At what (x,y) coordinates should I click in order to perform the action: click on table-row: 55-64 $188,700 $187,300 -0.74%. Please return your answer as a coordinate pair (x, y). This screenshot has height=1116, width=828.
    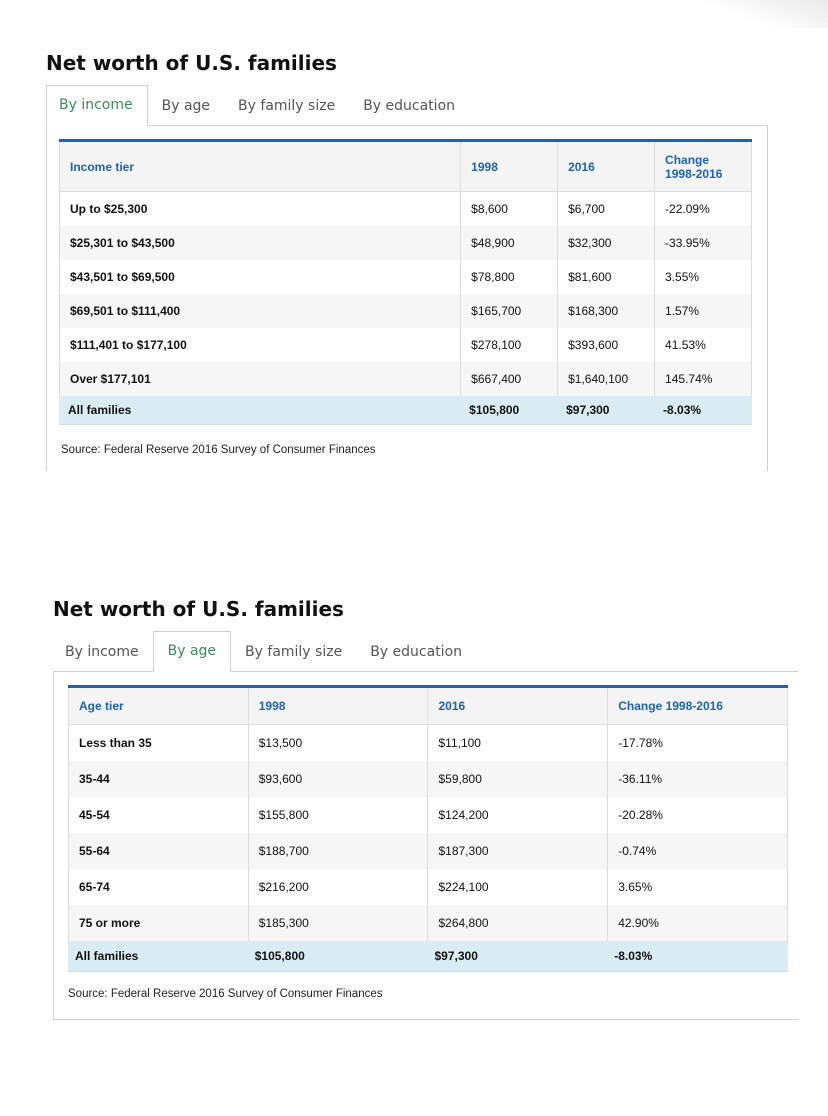
    Looking at the image, I should click on (428, 850).